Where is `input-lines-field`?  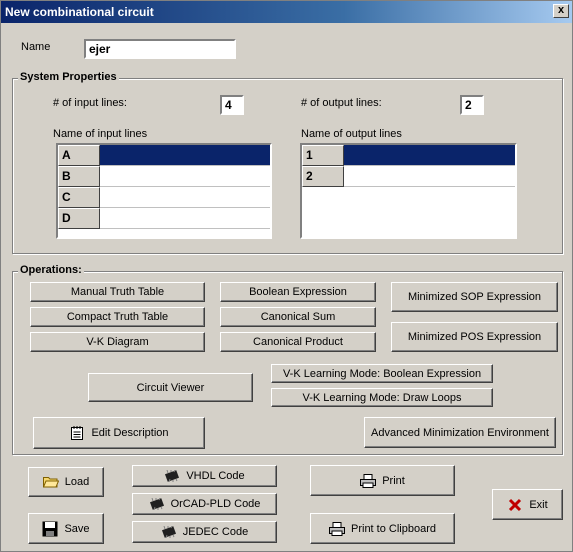 input-lines-field is located at coordinates (232, 105).